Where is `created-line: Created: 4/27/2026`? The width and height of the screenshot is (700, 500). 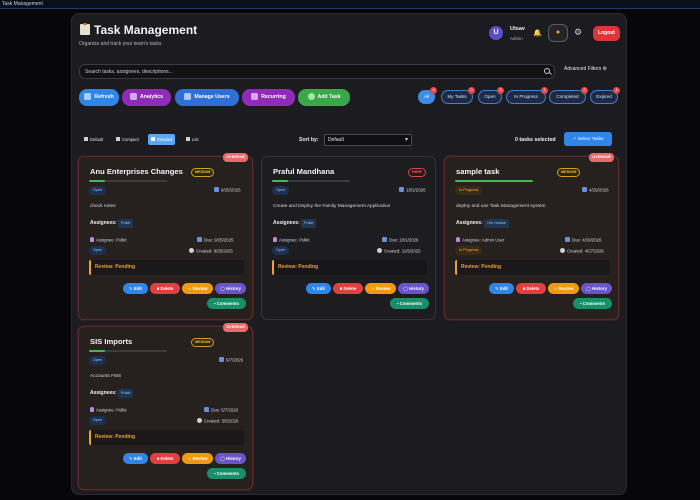 created-line: Created: 4/27/2026 is located at coordinates (582, 251).